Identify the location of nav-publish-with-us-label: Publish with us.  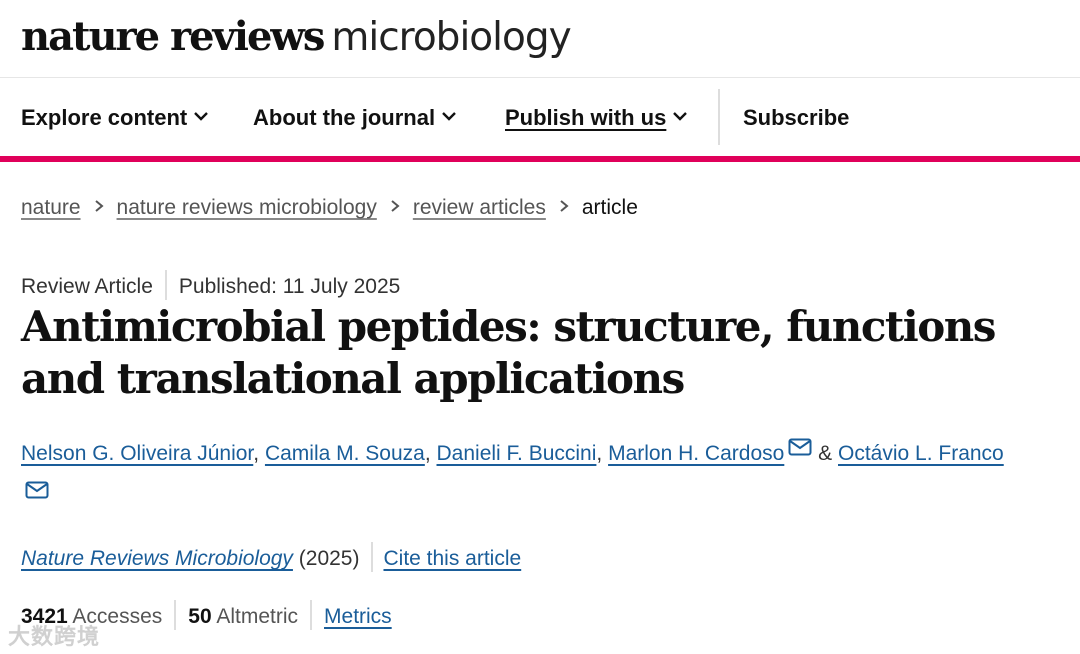
(586, 117).